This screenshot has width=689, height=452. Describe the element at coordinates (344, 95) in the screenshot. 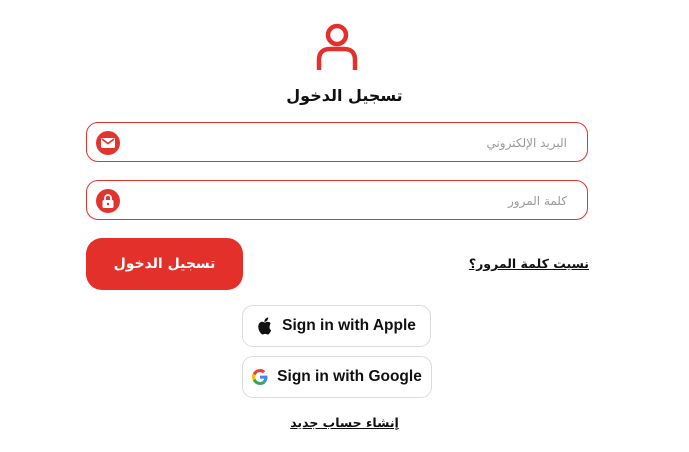

I see `page-title: تسجيل الدخول` at that location.